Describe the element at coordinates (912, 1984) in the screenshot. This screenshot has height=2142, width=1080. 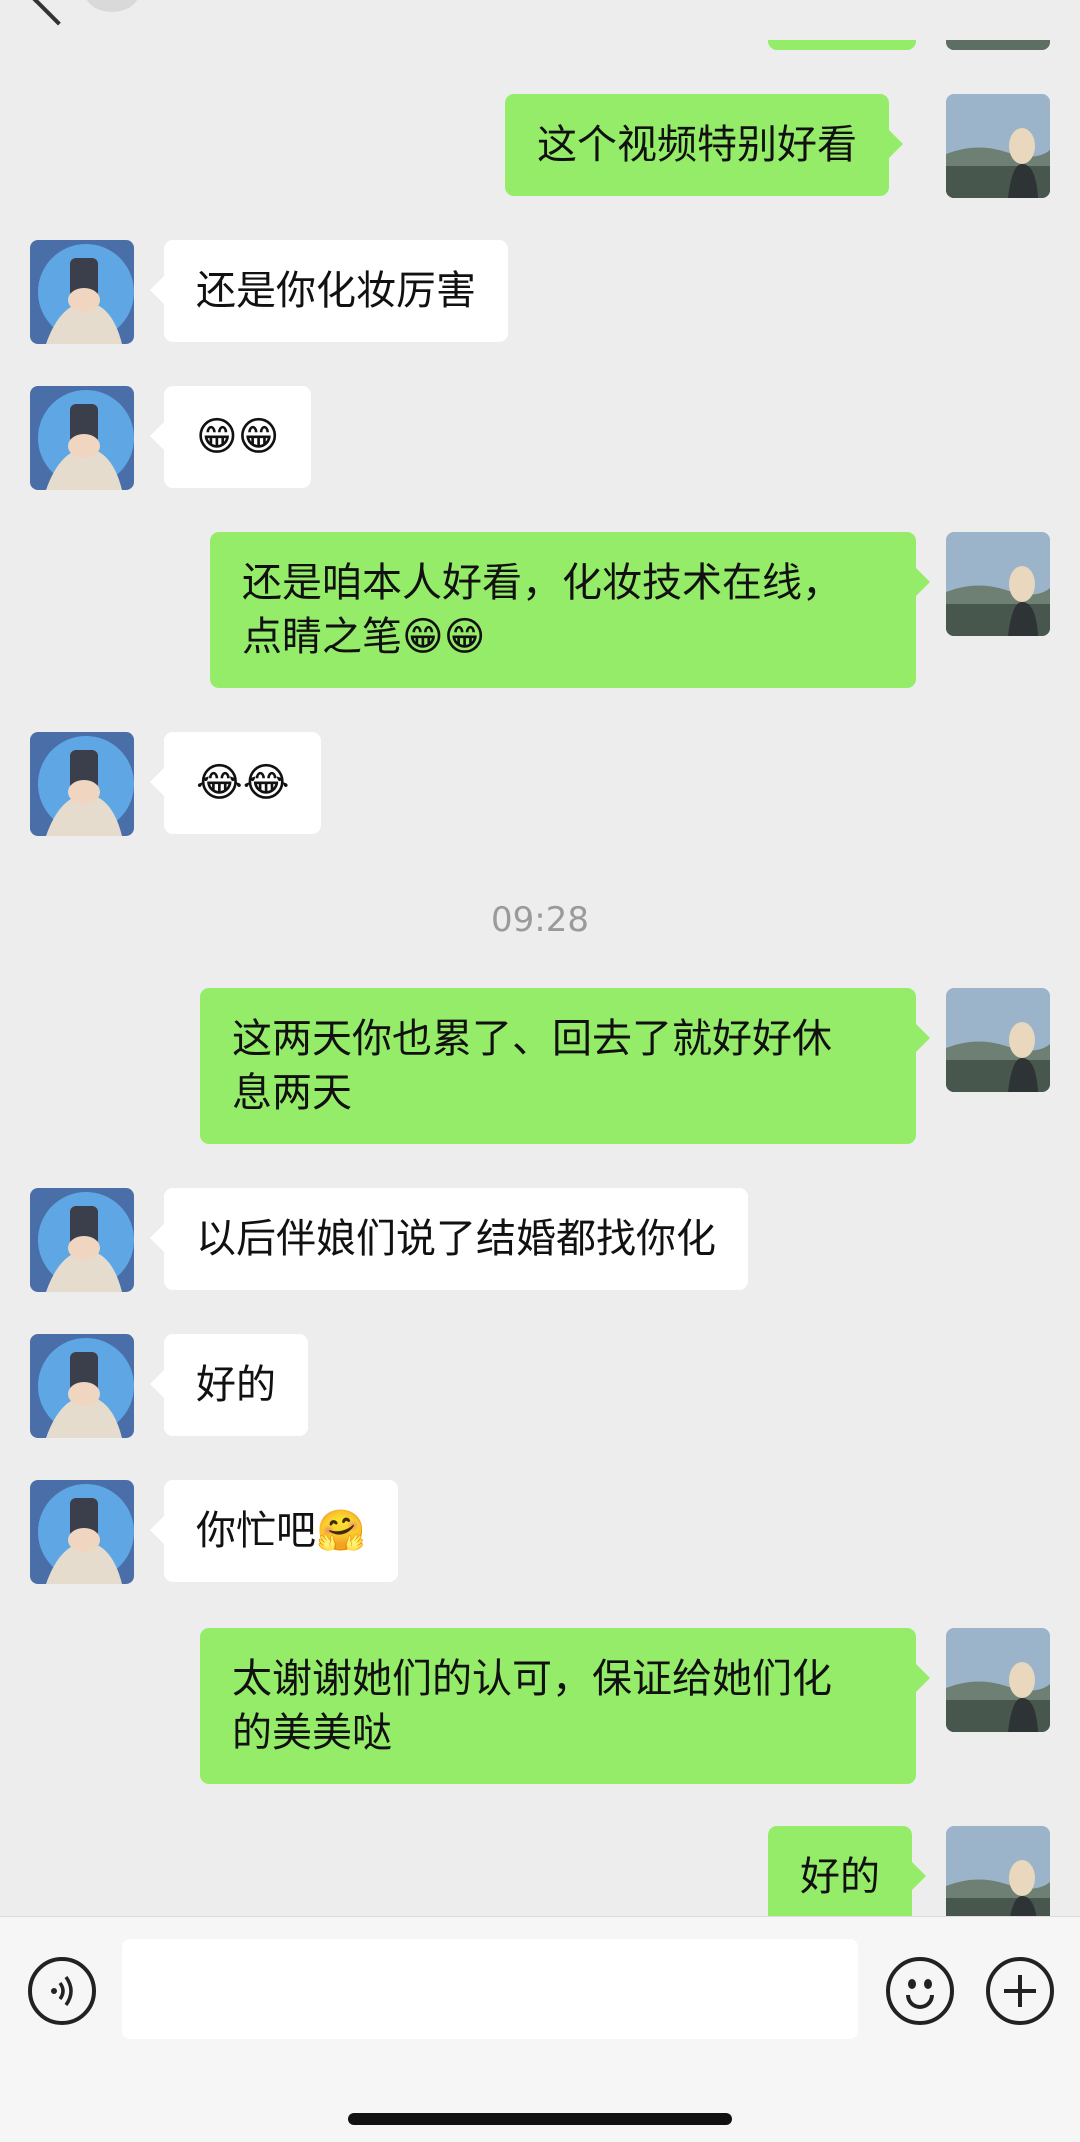
I see `emoji-eye-left` at that location.